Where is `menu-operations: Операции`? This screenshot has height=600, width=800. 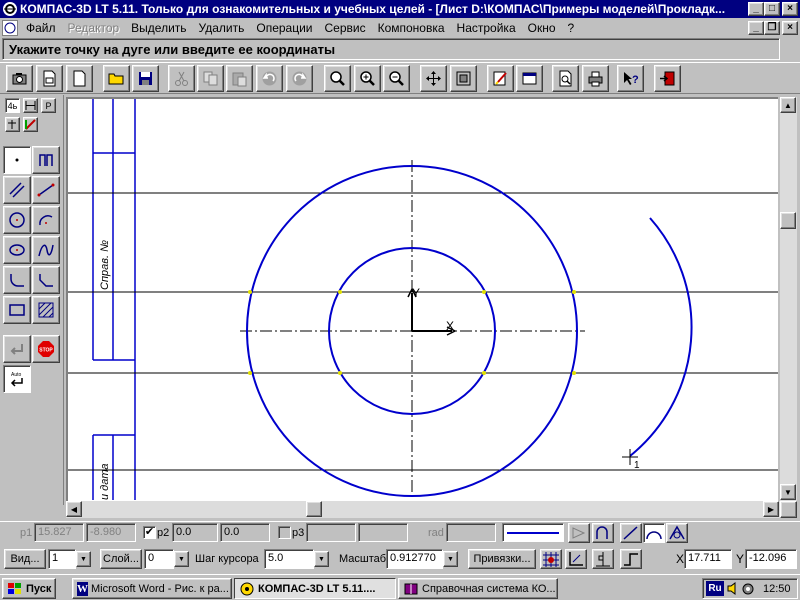 menu-operations: Операции is located at coordinates (284, 28).